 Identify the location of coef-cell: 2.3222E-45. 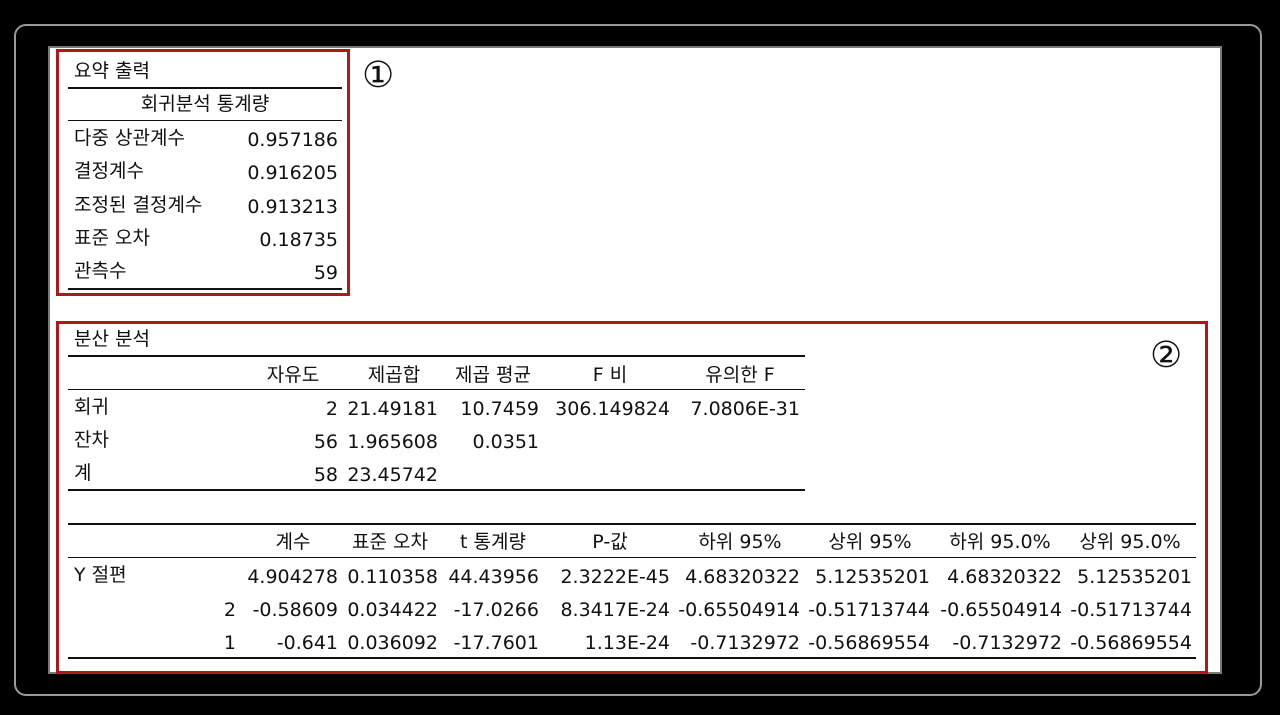
(615, 577).